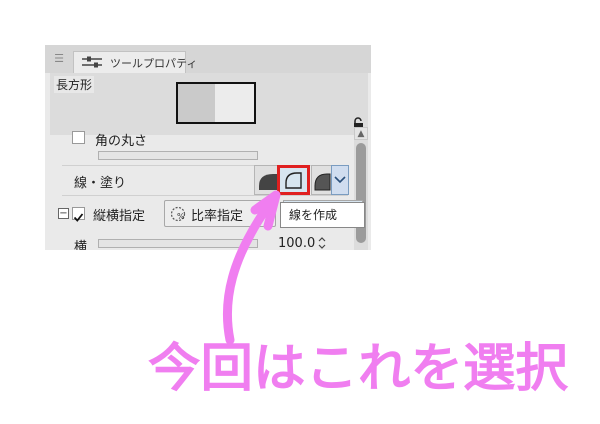 This screenshot has width=600, height=424. What do you see at coordinates (205, 195) in the screenshot?
I see `divider` at bounding box center [205, 195].